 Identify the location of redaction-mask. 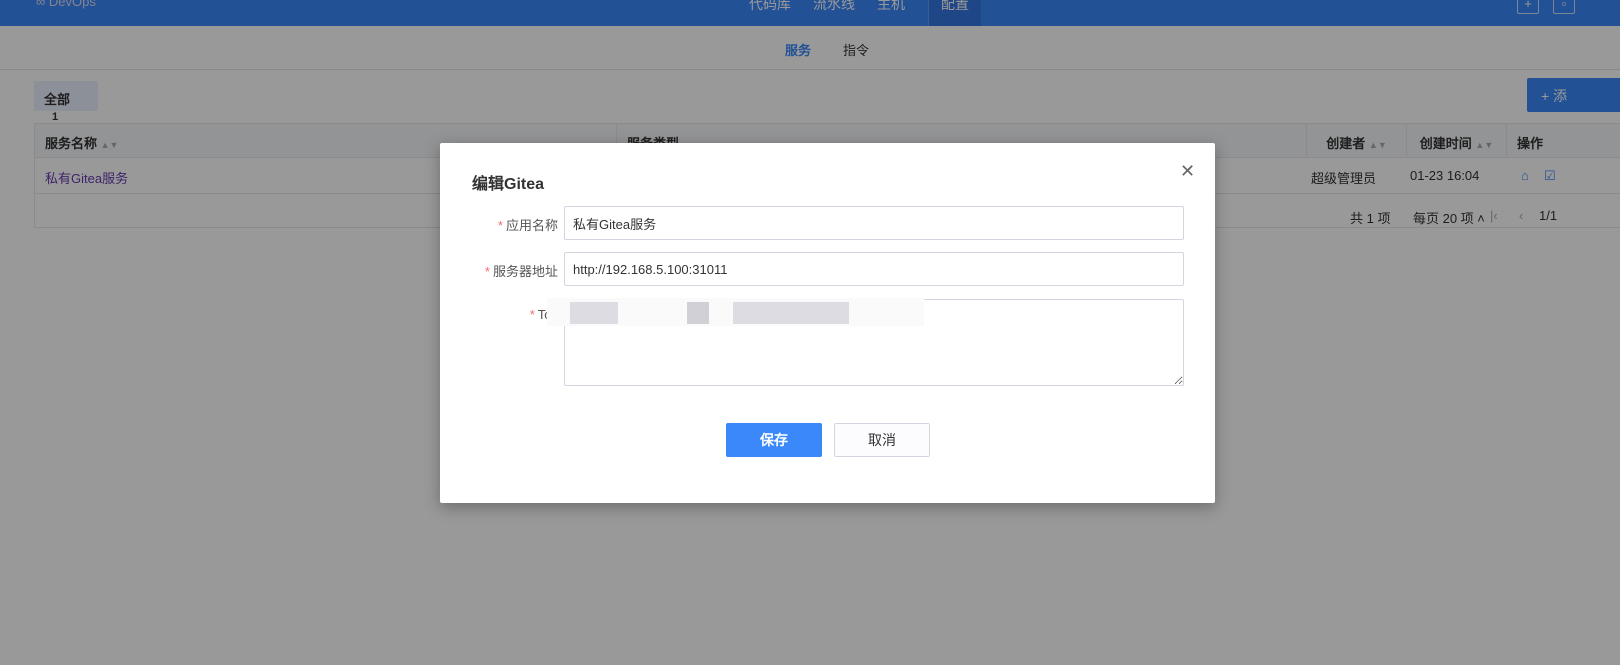
(735, 312).